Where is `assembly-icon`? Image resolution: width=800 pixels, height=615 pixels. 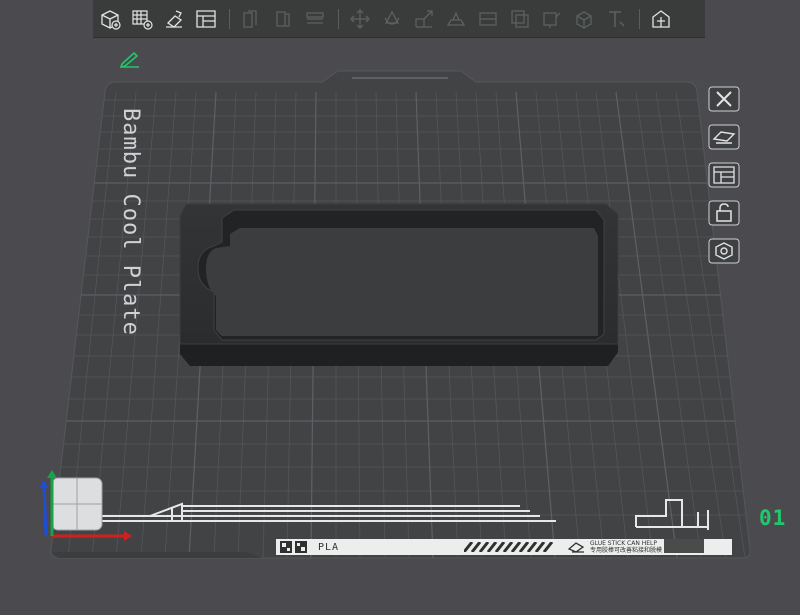 assembly-icon is located at coordinates (661, 18).